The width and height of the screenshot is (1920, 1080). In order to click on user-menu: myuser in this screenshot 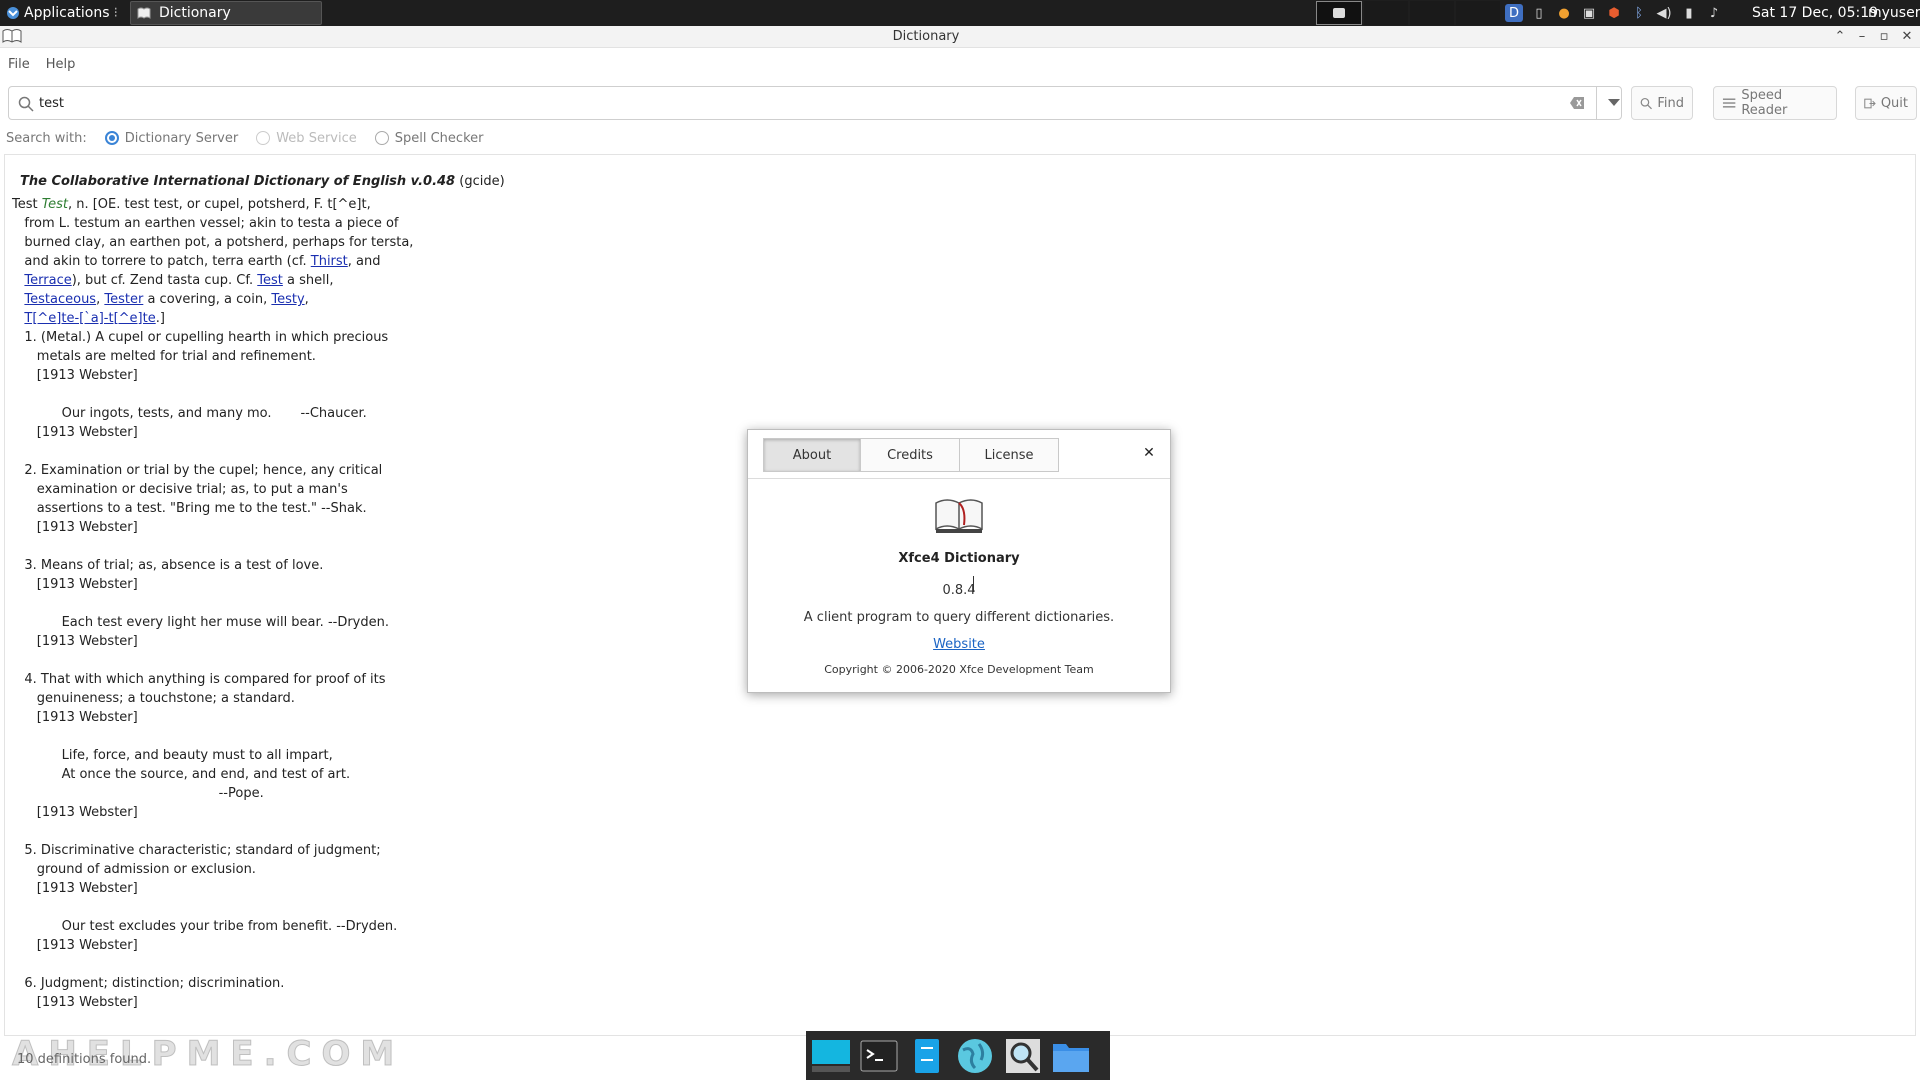, I will do `click(1894, 13)`.